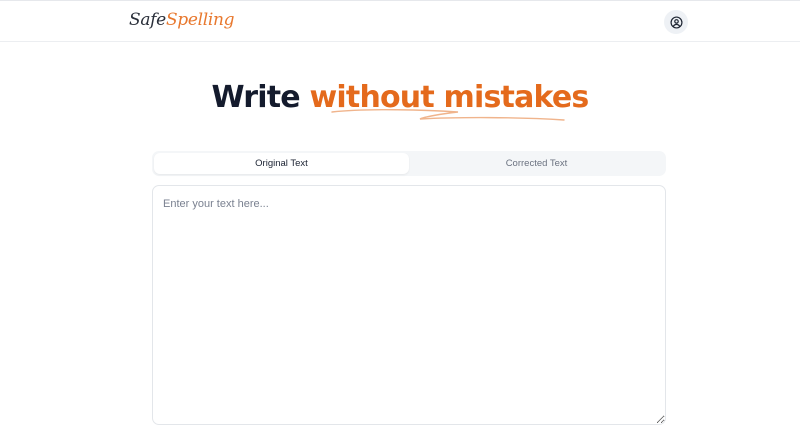  I want to click on user-circle-icon, so click(676, 22).